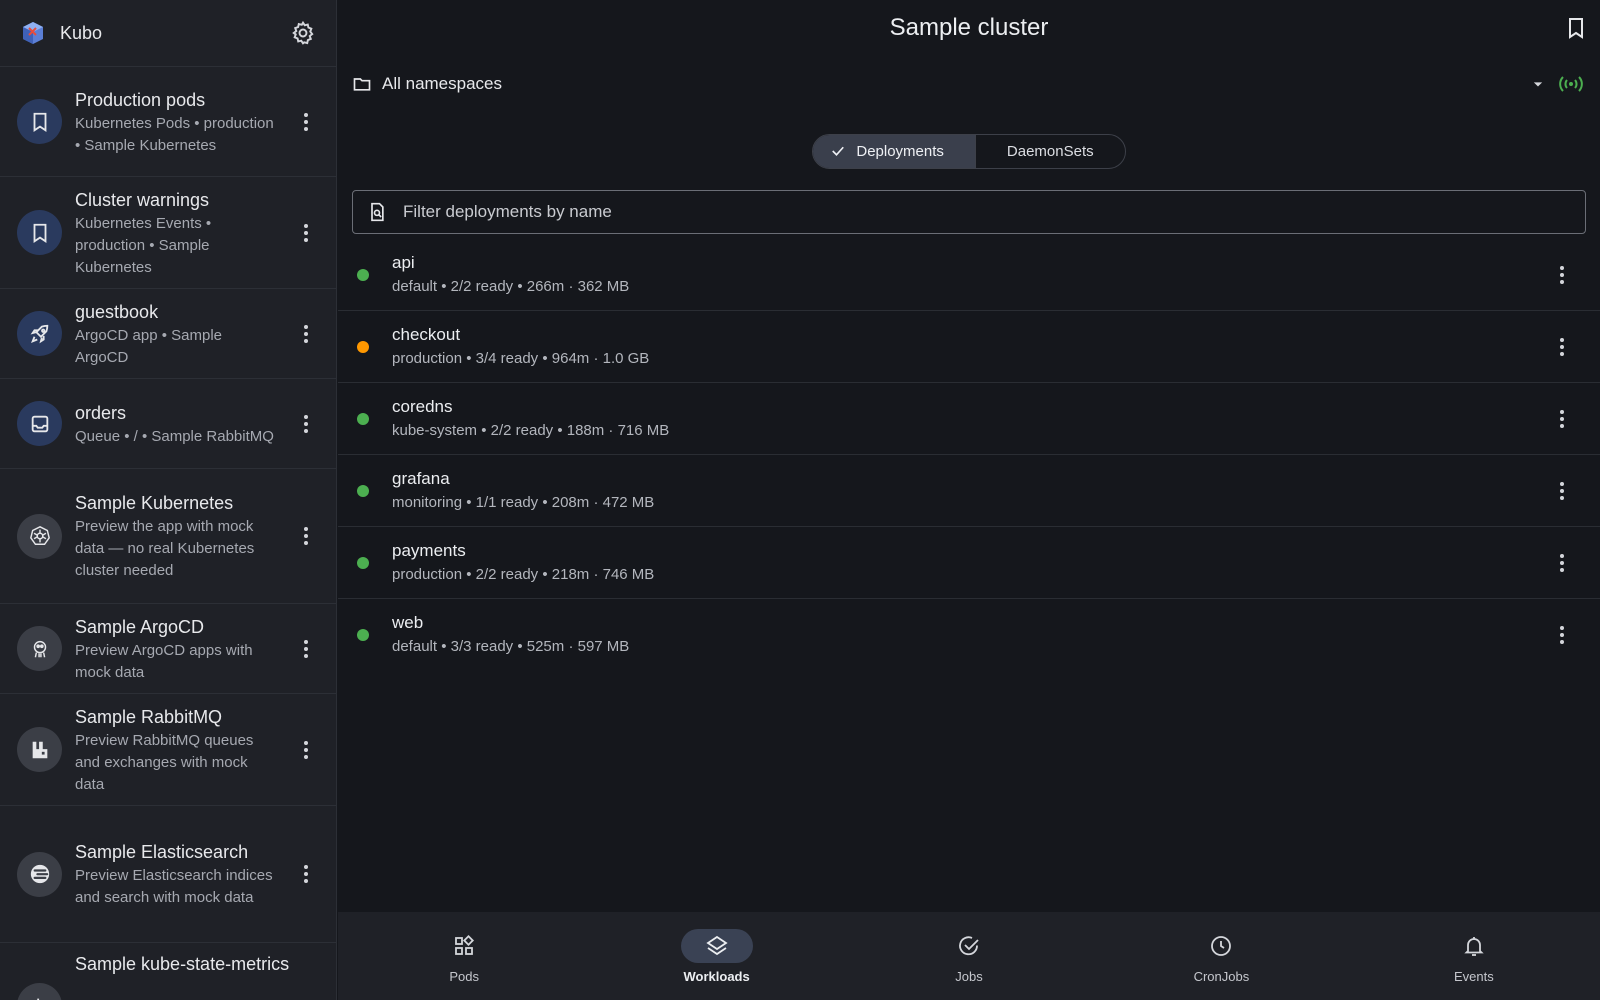  What do you see at coordinates (531, 430) in the screenshot?
I see `deployment-meta: kube-system • 2/2 ready • 188m · 716 MB` at bounding box center [531, 430].